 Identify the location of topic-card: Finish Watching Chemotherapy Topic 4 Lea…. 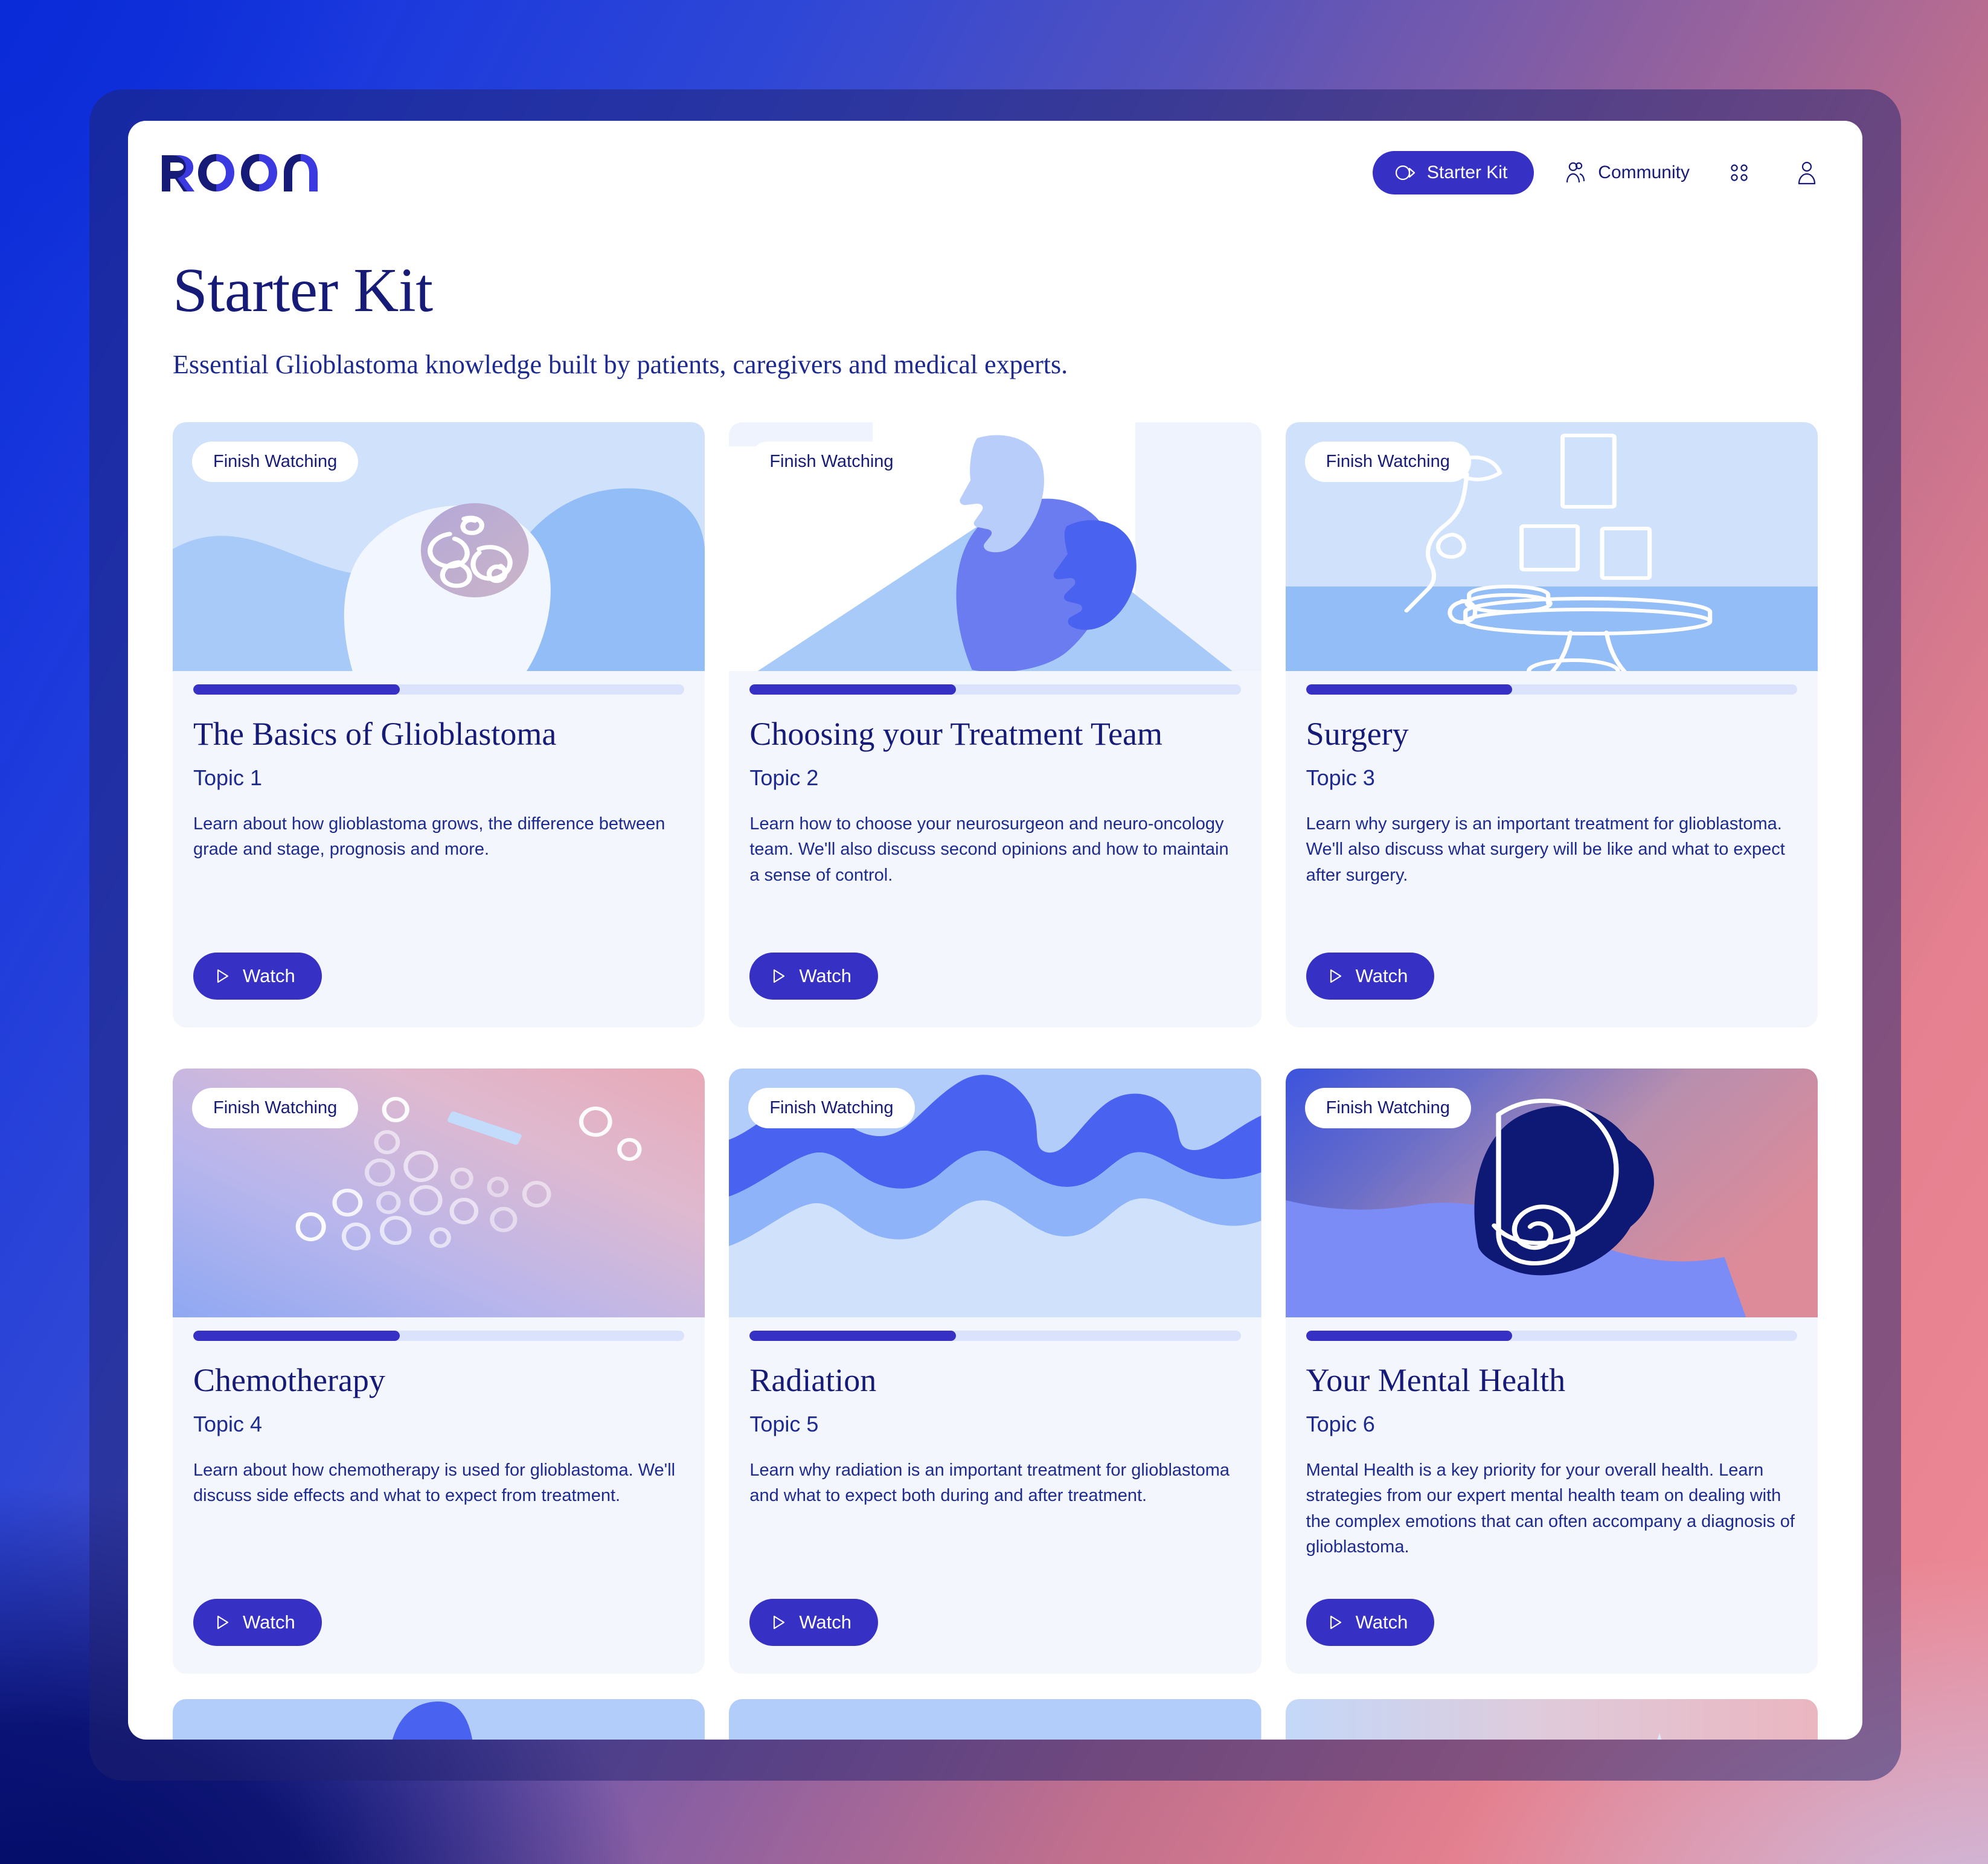
(439, 1371).